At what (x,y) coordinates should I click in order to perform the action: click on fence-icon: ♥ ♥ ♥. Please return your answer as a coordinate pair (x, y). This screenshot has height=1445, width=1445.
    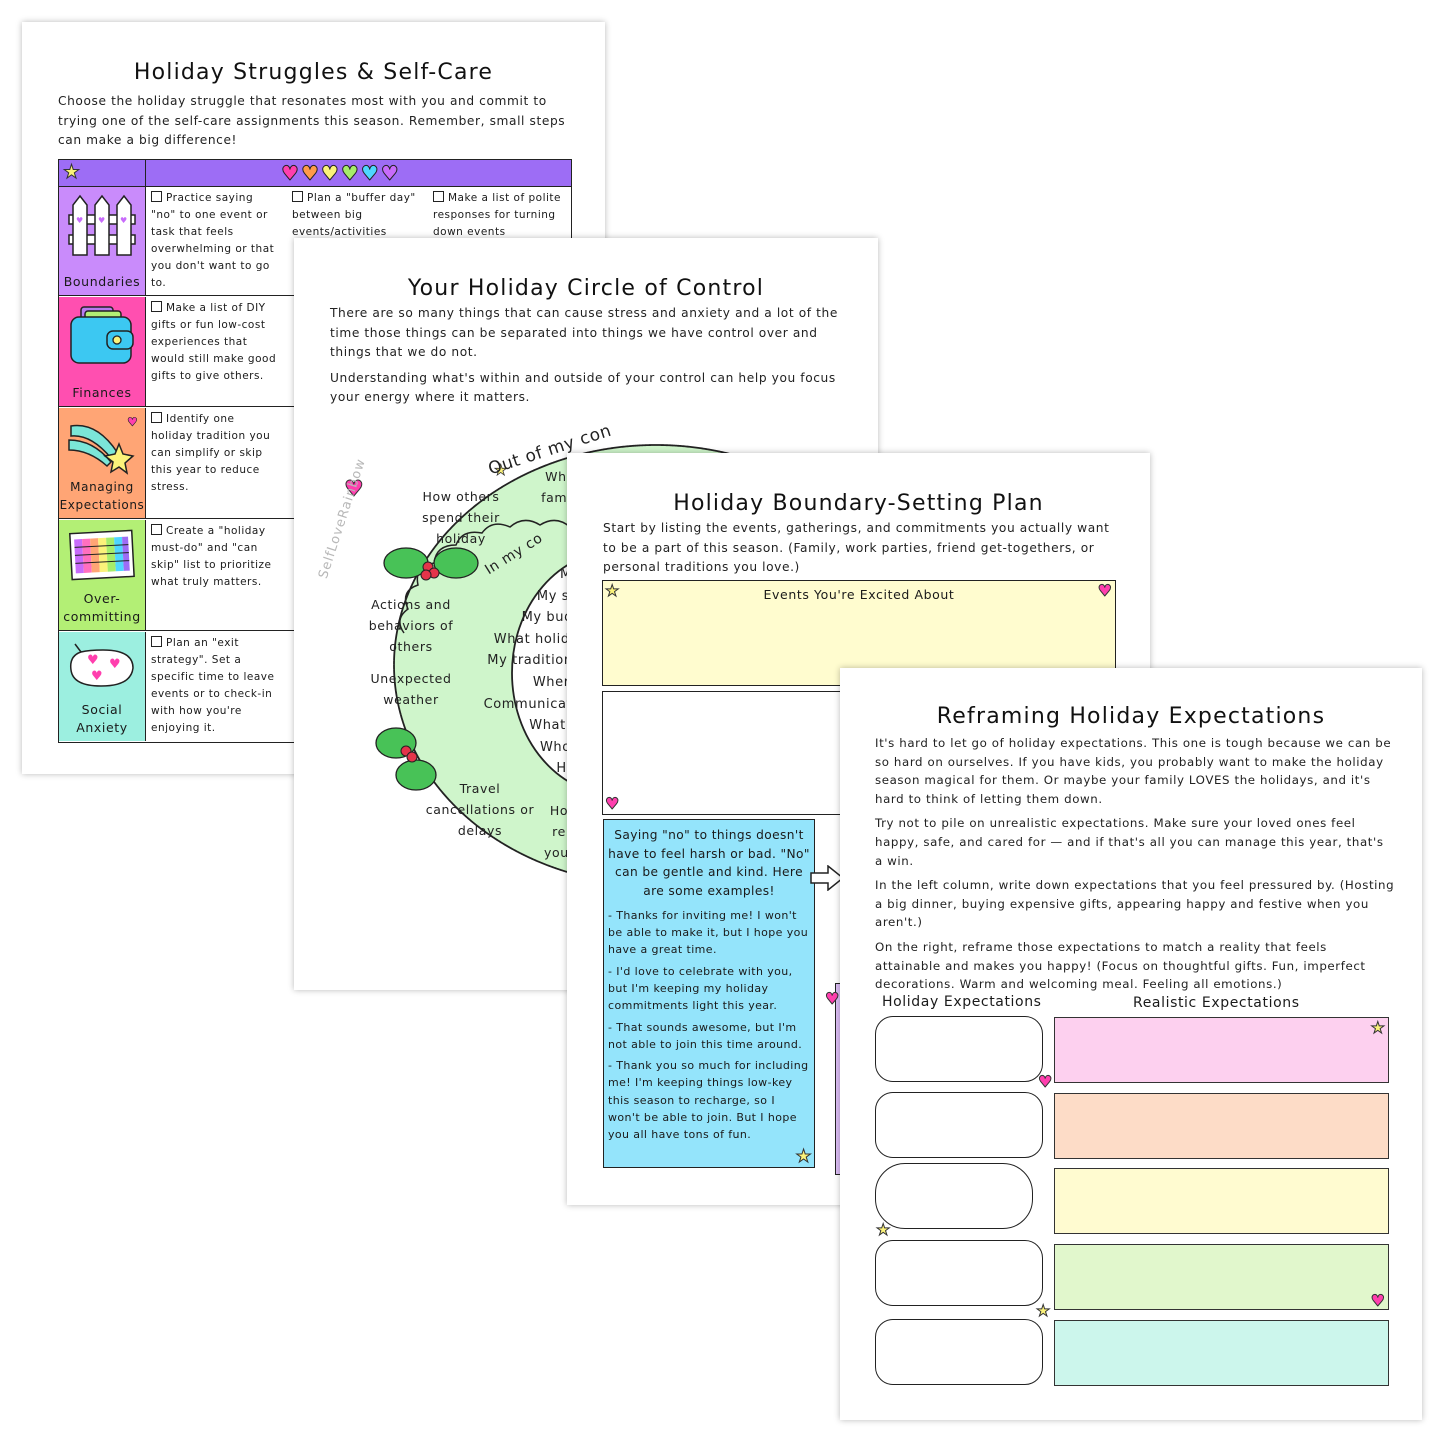
    Looking at the image, I should click on (102, 225).